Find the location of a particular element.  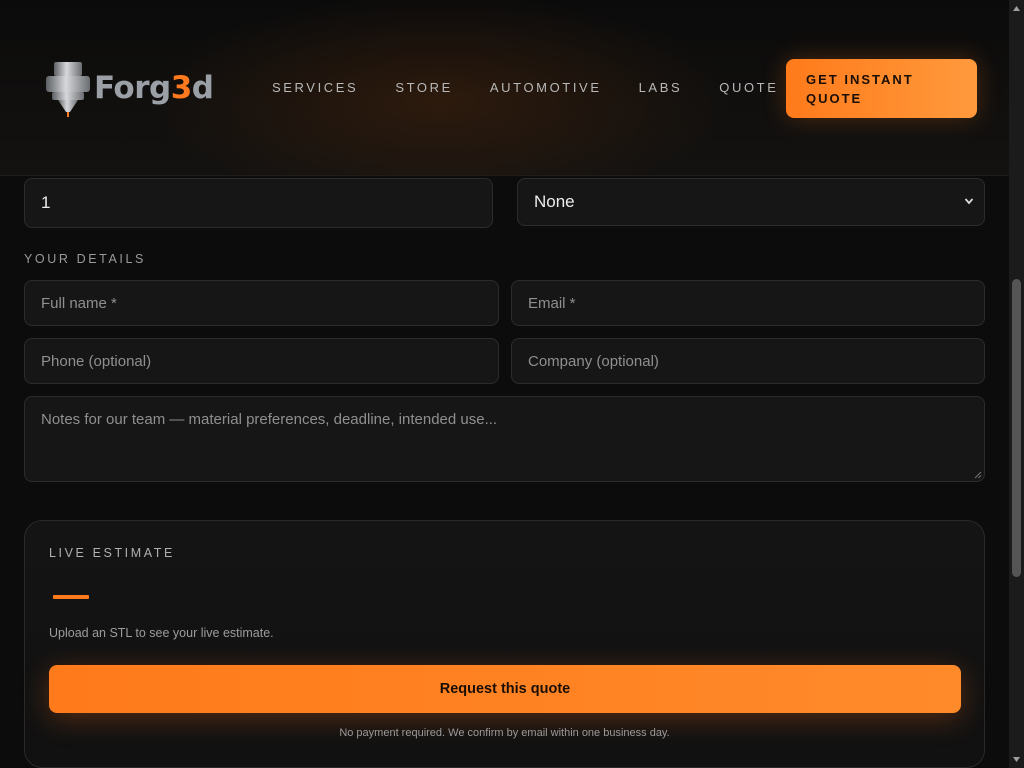

full-name-placeholder: Full name * is located at coordinates (79, 303).